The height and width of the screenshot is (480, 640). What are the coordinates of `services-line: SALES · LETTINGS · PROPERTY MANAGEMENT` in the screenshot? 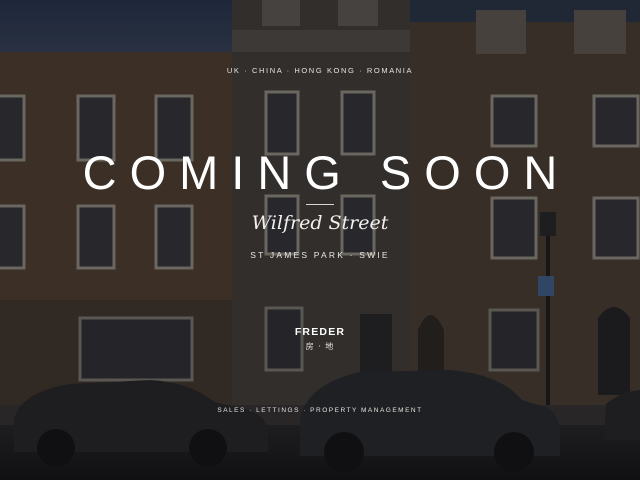 It's located at (320, 410).